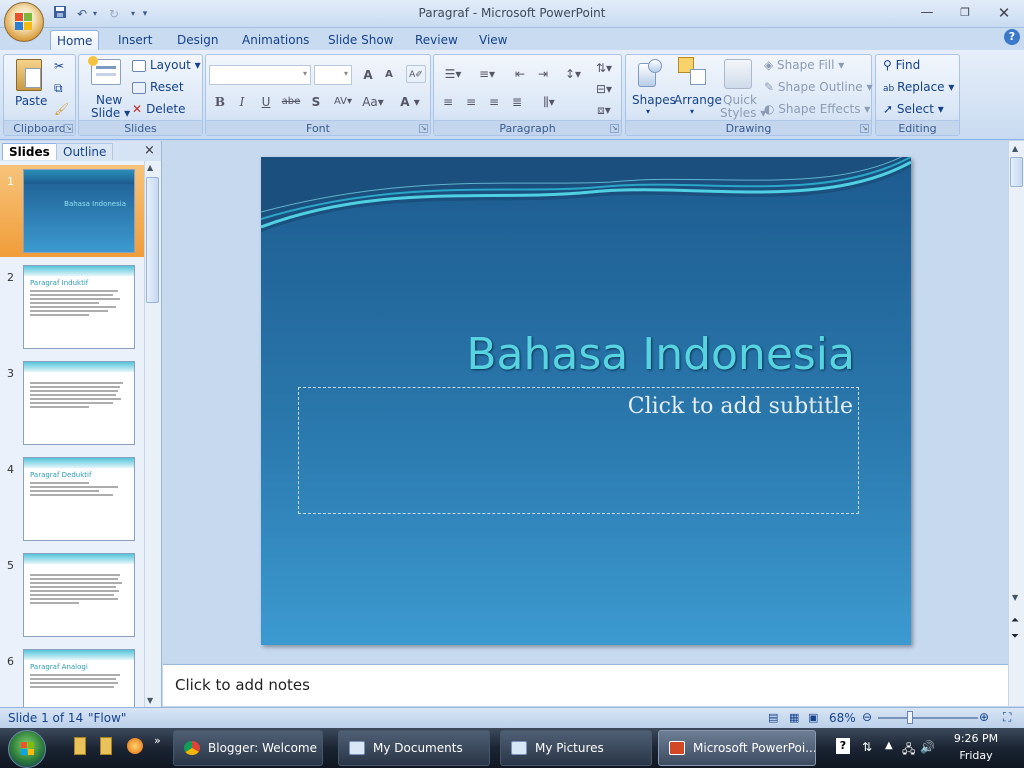 The height and width of the screenshot is (768, 1024). Describe the element at coordinates (585, 685) in the screenshot. I see `notes-pane: Click to add notes` at that location.